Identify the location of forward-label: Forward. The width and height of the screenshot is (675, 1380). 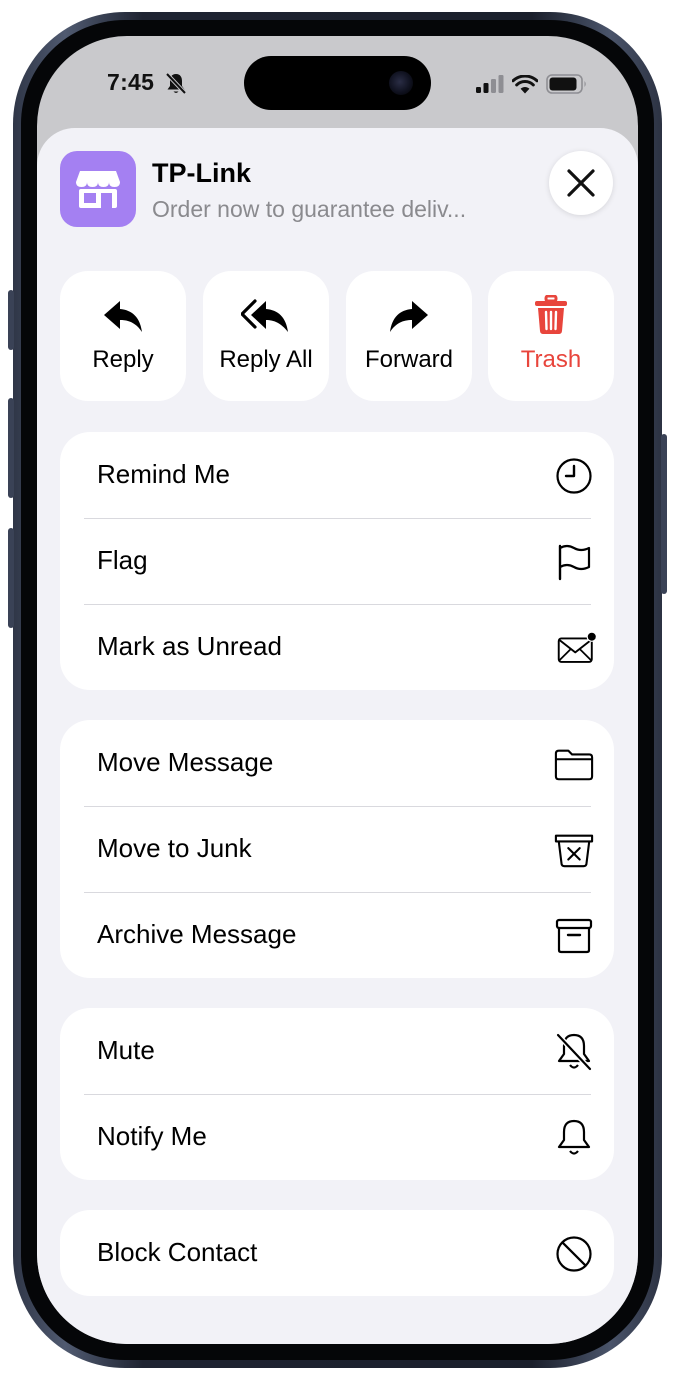
(409, 359).